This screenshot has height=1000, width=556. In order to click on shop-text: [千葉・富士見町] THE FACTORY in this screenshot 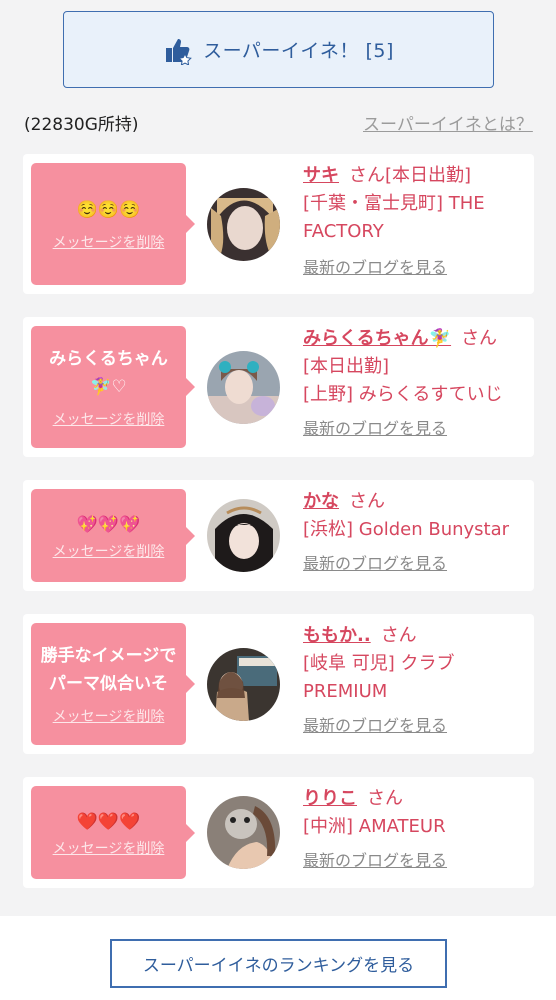, I will do `click(394, 217)`.